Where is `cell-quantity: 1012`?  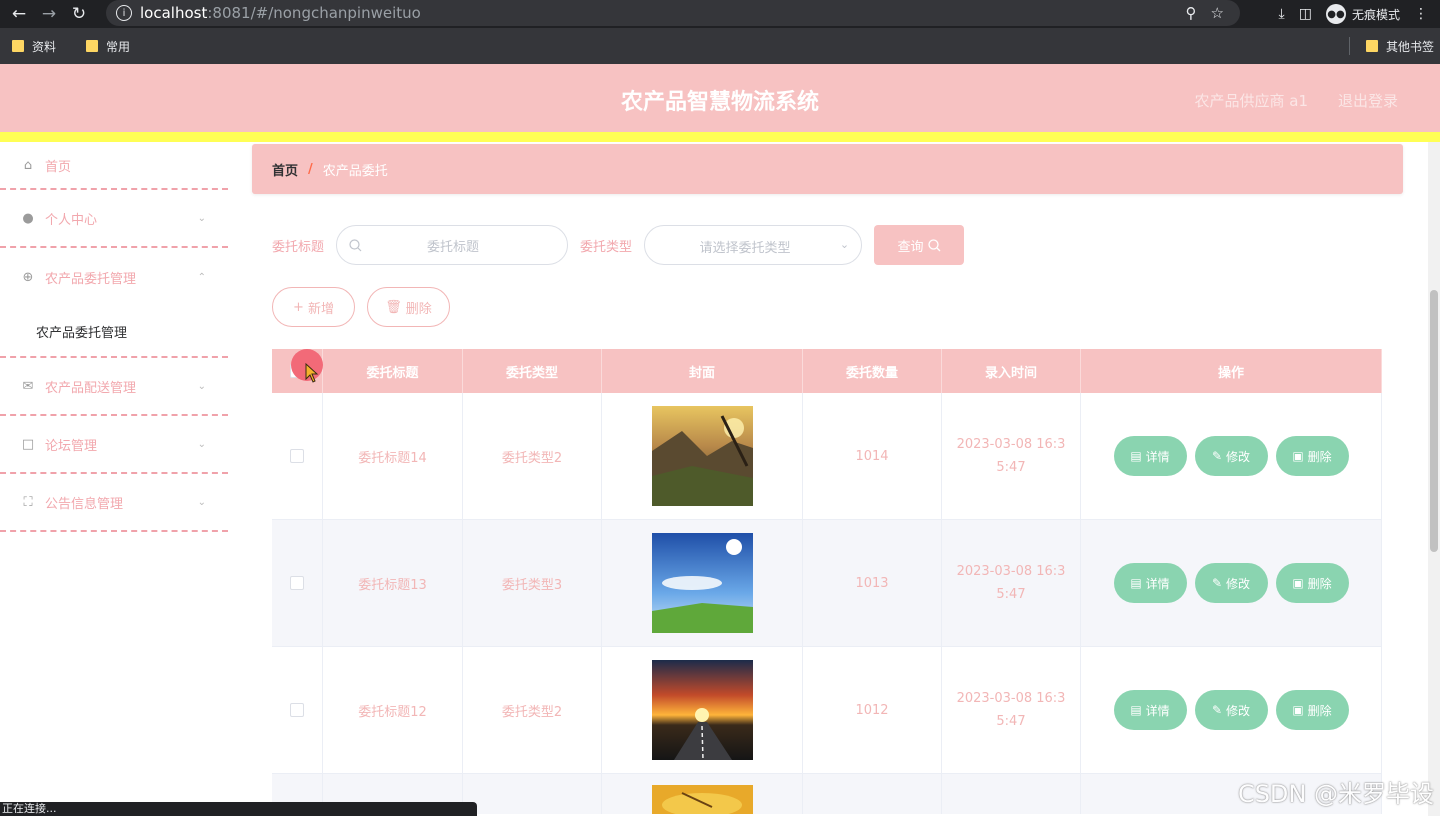 cell-quantity: 1012 is located at coordinates (872, 710).